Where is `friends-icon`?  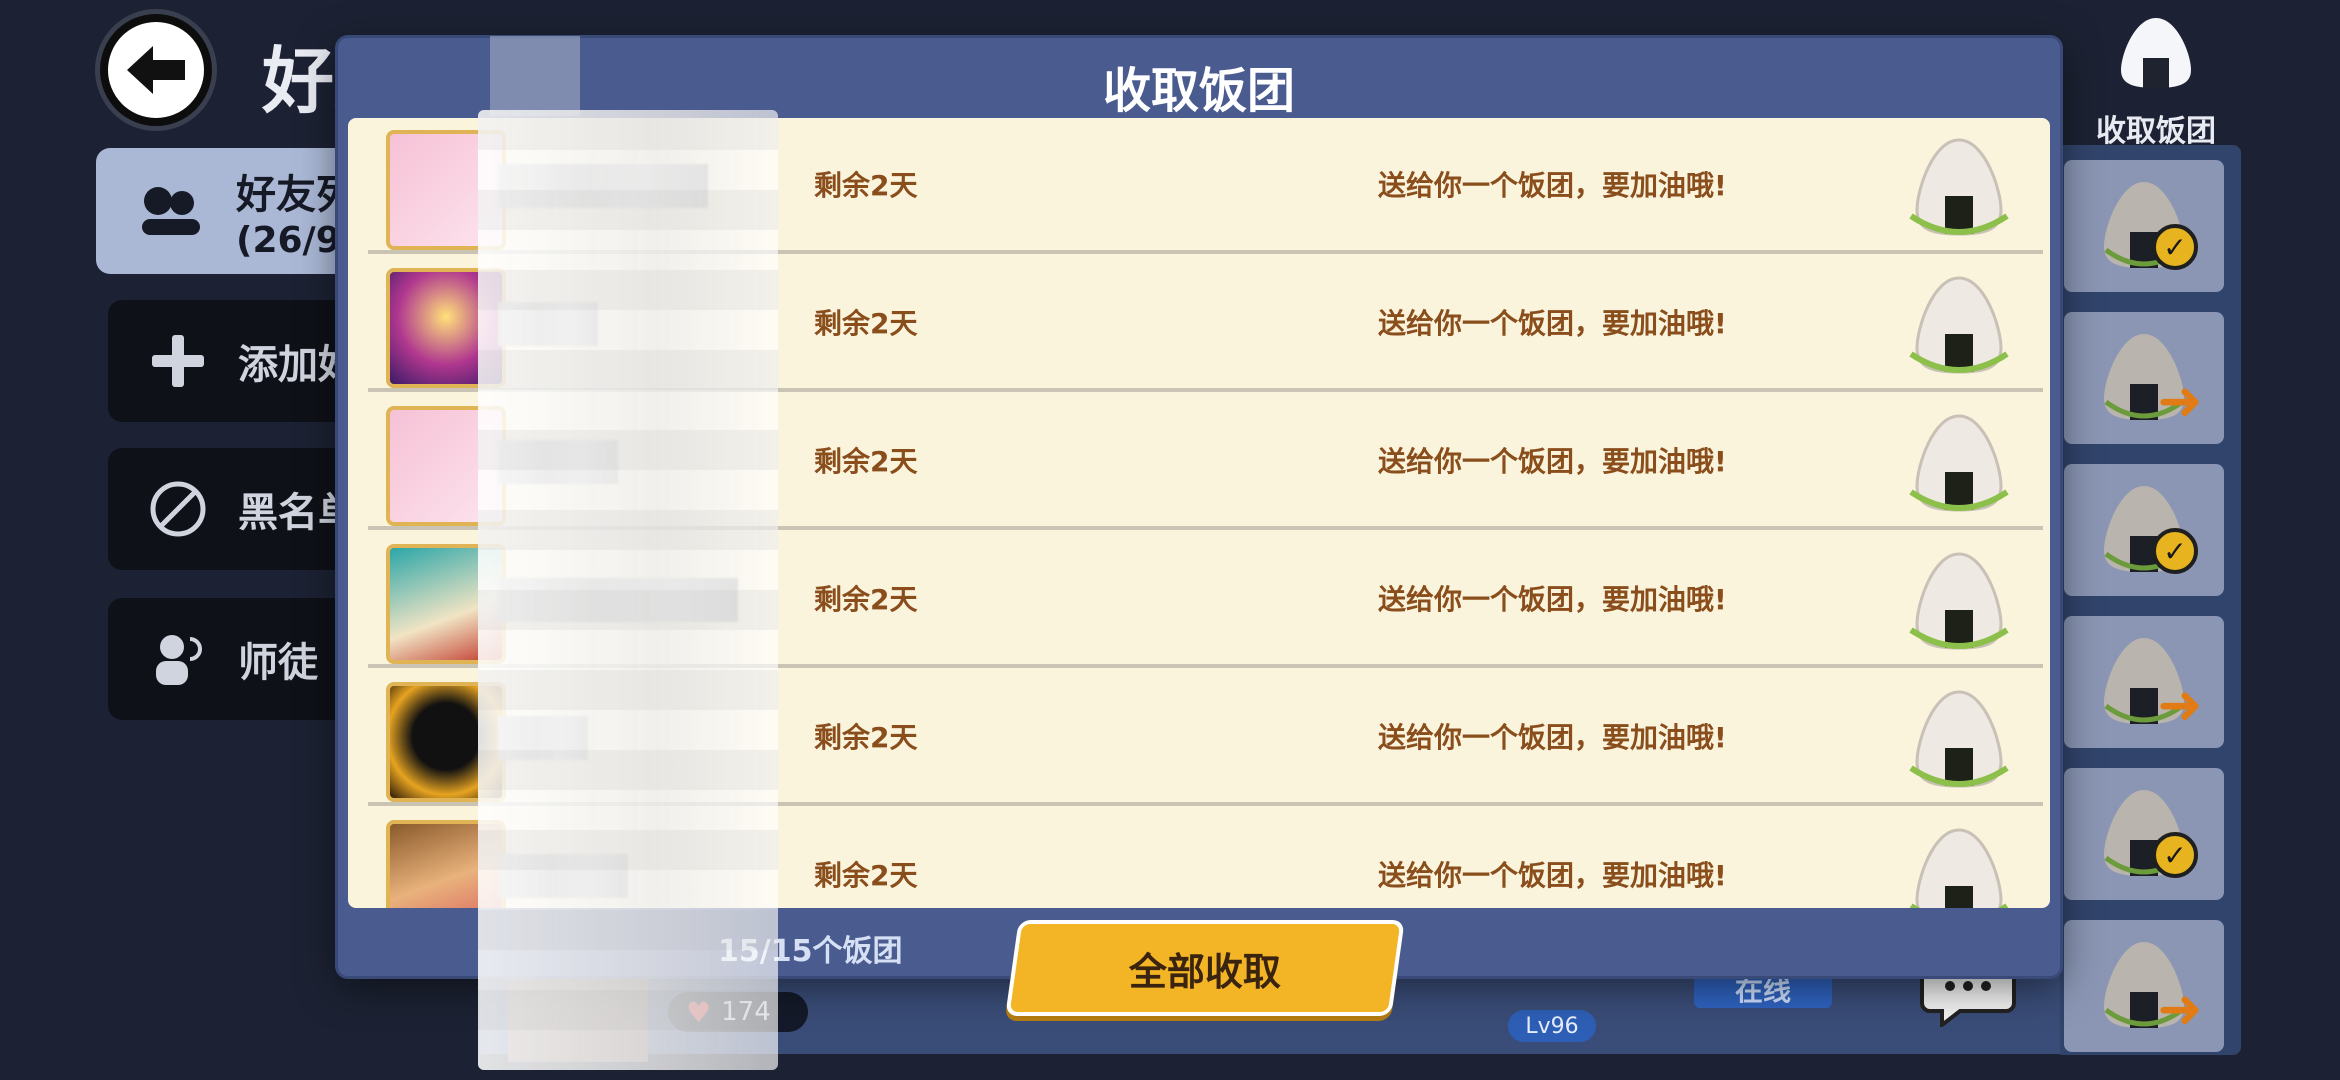
friends-icon is located at coordinates (171, 211).